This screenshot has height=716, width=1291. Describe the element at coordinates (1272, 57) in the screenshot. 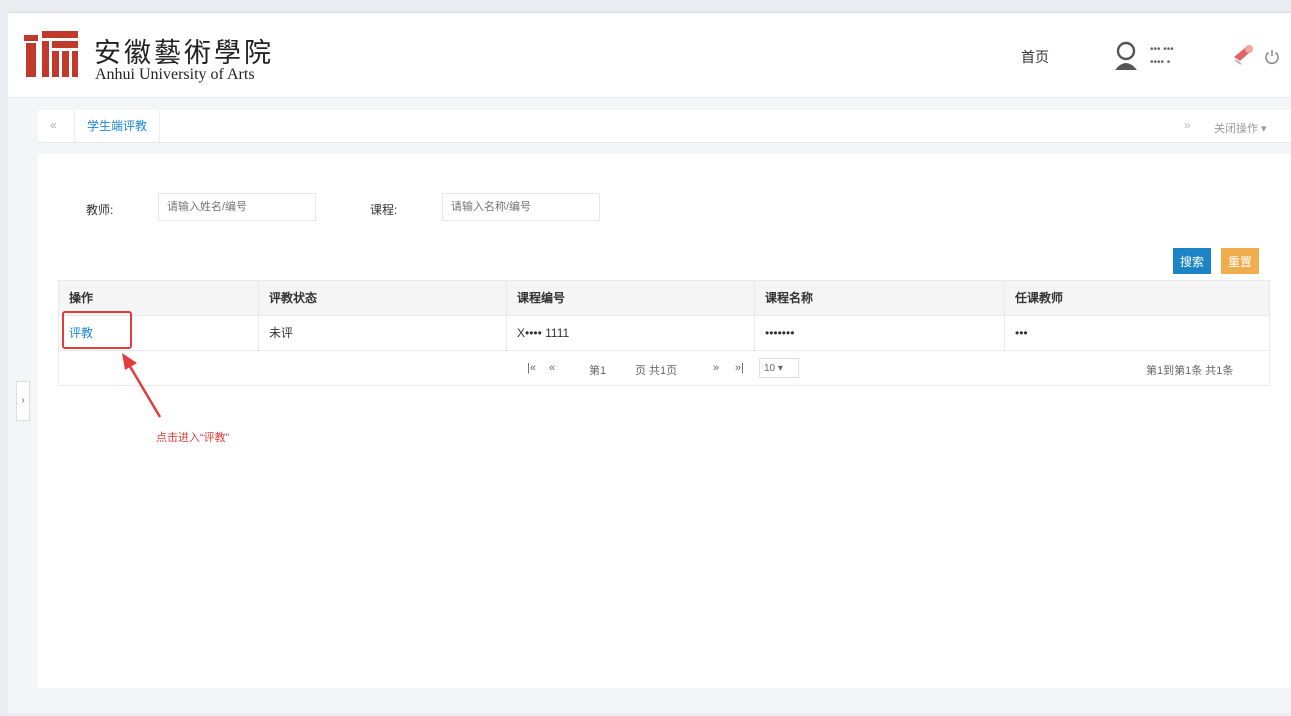

I see `power-icon` at that location.